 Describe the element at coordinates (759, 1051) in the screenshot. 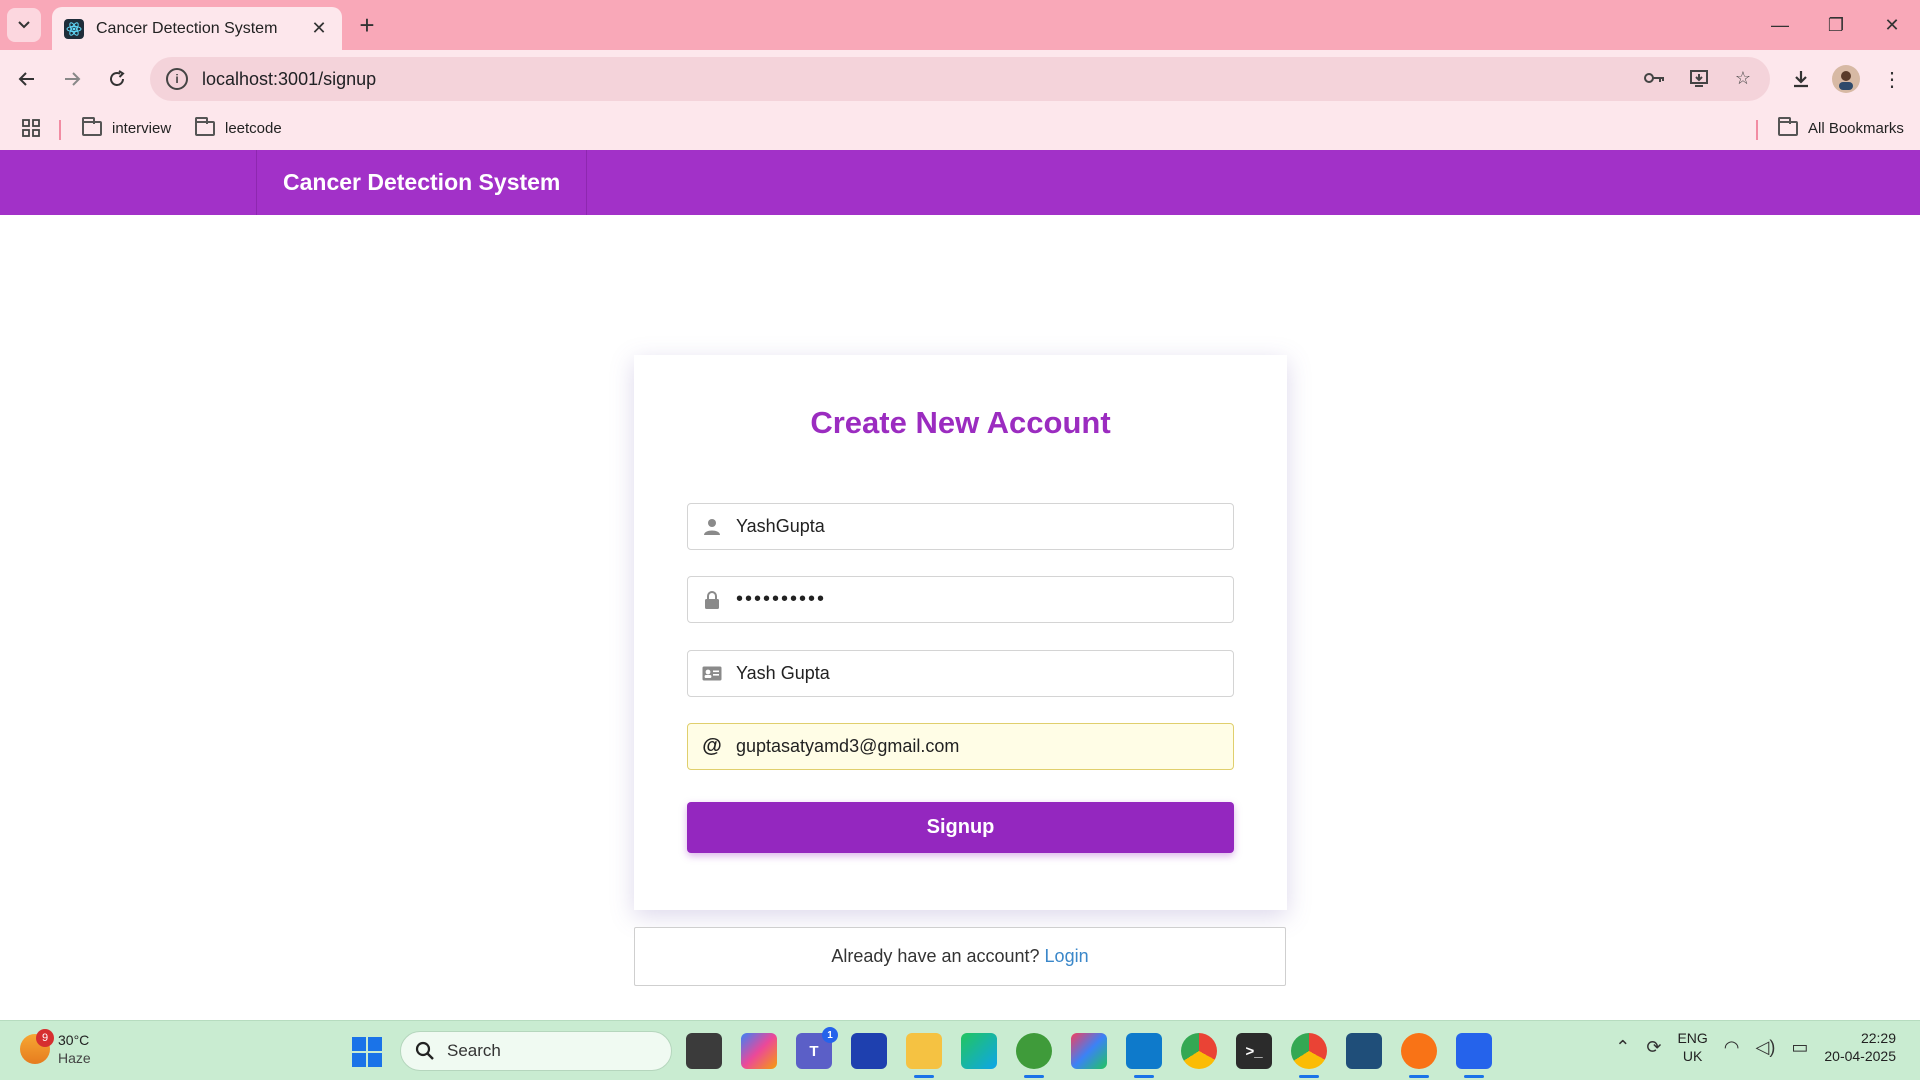

I see `copilot-icon` at that location.